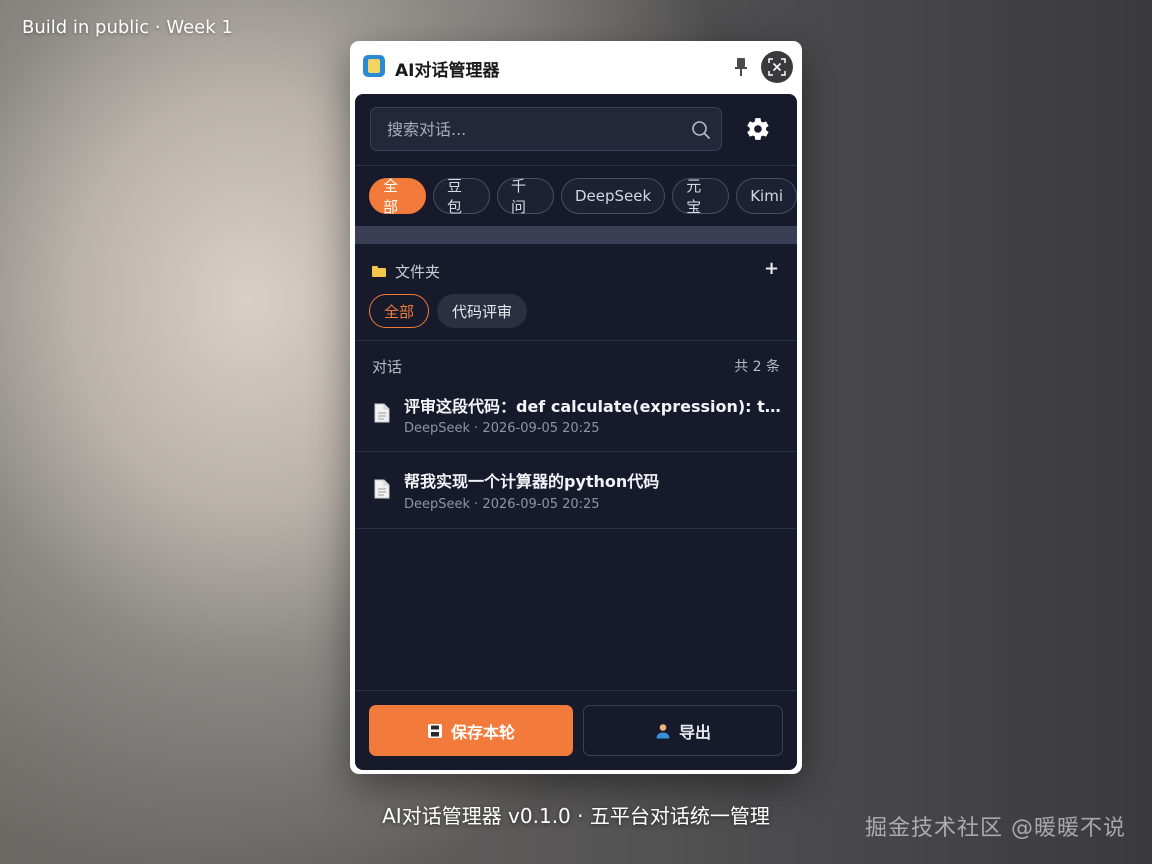 Image resolution: width=1152 pixels, height=864 pixels. I want to click on folder-chips: 全部 代码评审, so click(448, 311).